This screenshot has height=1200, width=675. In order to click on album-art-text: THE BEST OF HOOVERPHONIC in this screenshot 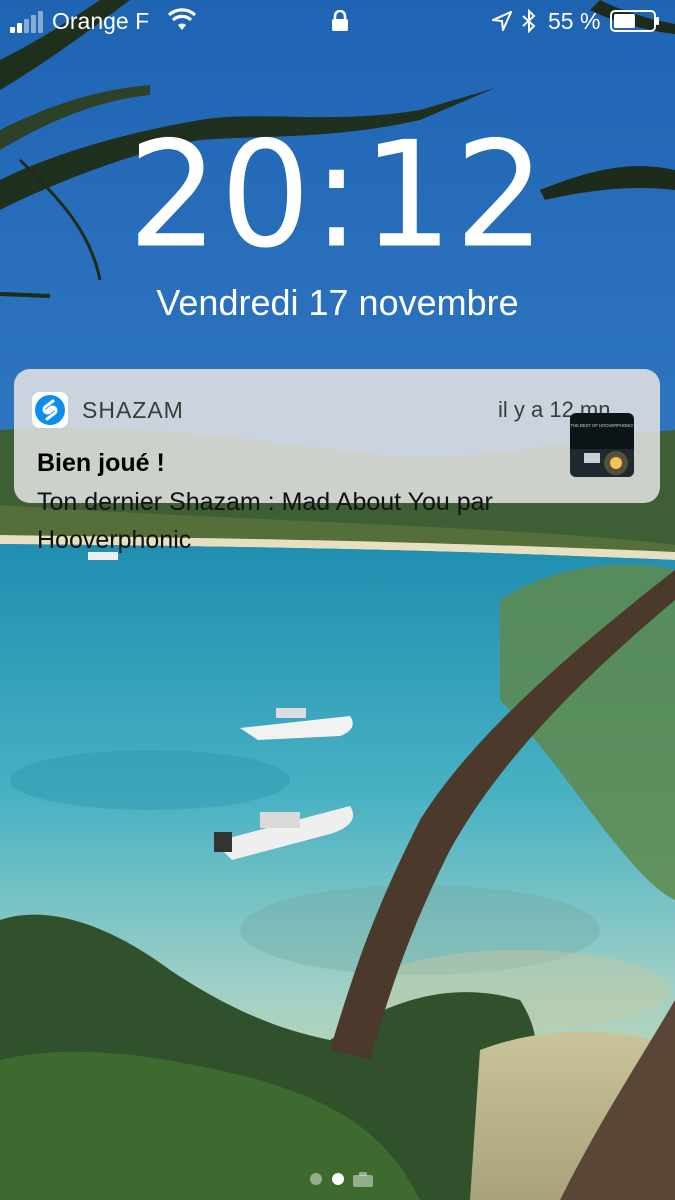, I will do `click(602, 425)`.